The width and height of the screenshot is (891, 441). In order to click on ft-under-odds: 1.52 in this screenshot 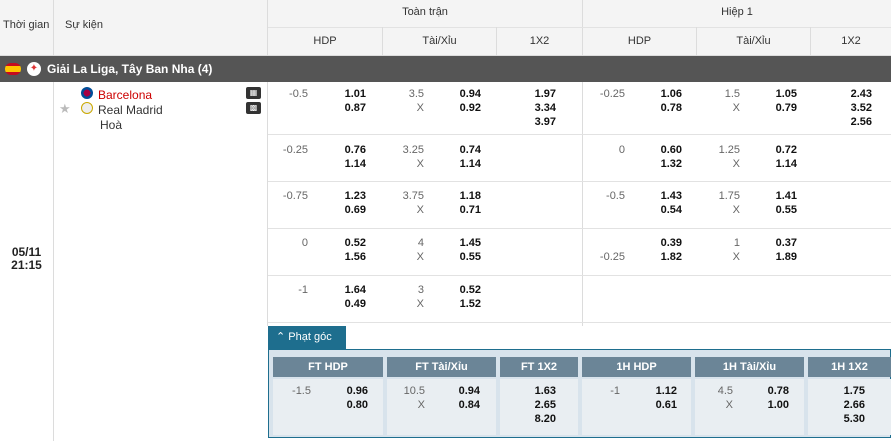, I will do `click(462, 304)`.